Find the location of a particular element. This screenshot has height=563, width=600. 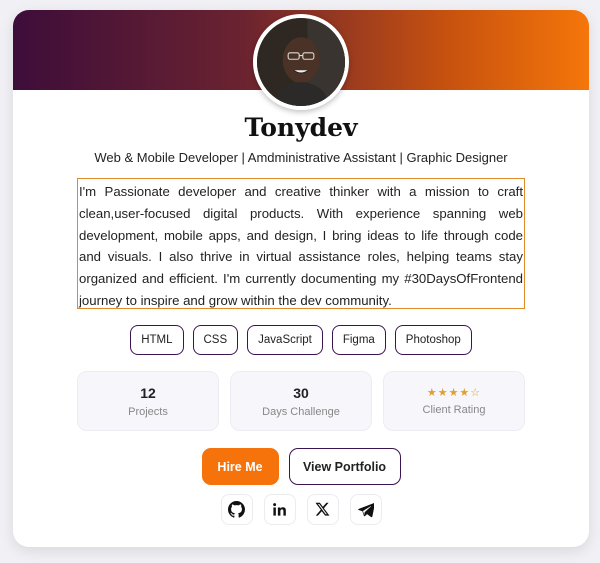

stat-days-challenge: 30 Days Challenge is located at coordinates (301, 401).